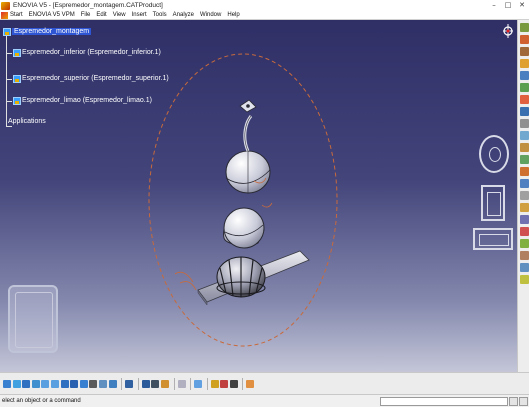 This screenshot has width=529, height=407. What do you see at coordinates (155, 383) in the screenshot?
I see `constraint-icon` at bounding box center [155, 383].